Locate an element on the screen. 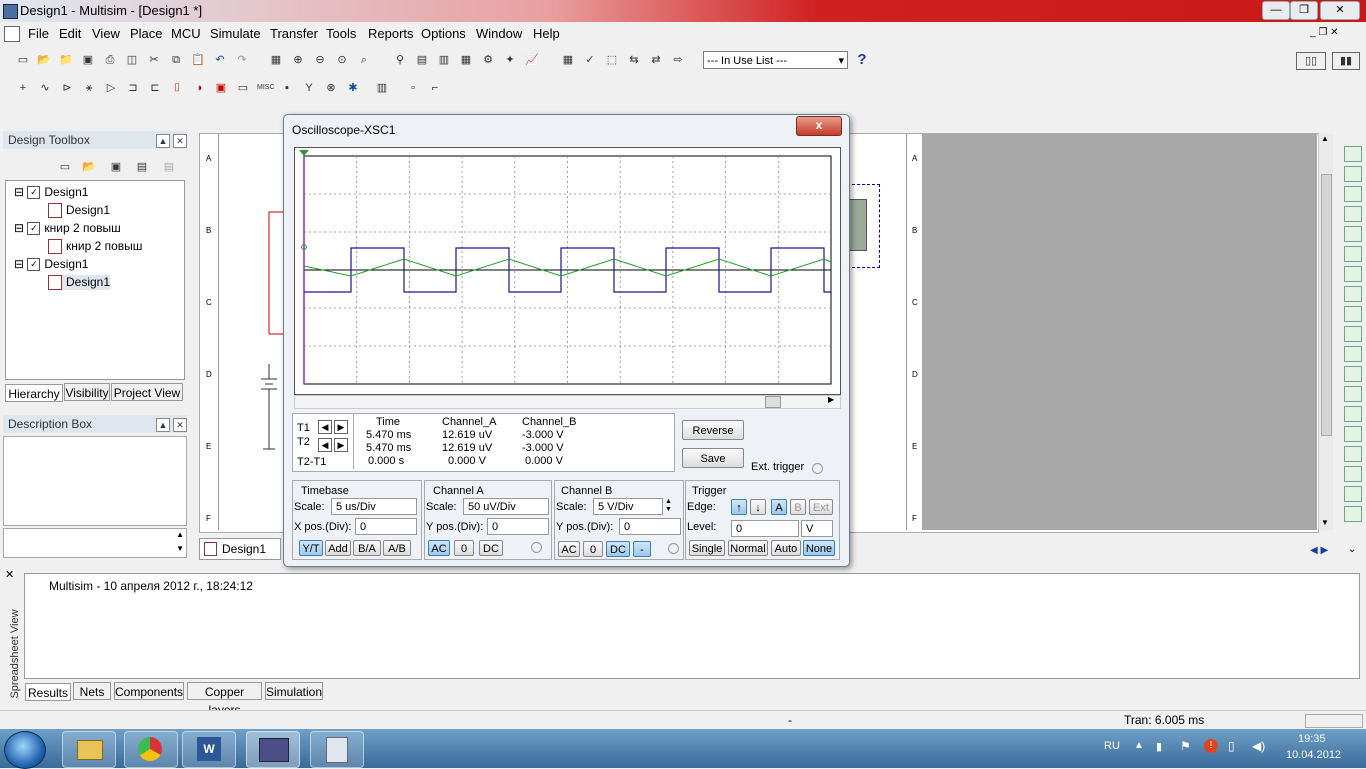 The image size is (1366, 769). erc-icon: ✓ is located at coordinates (590, 60).